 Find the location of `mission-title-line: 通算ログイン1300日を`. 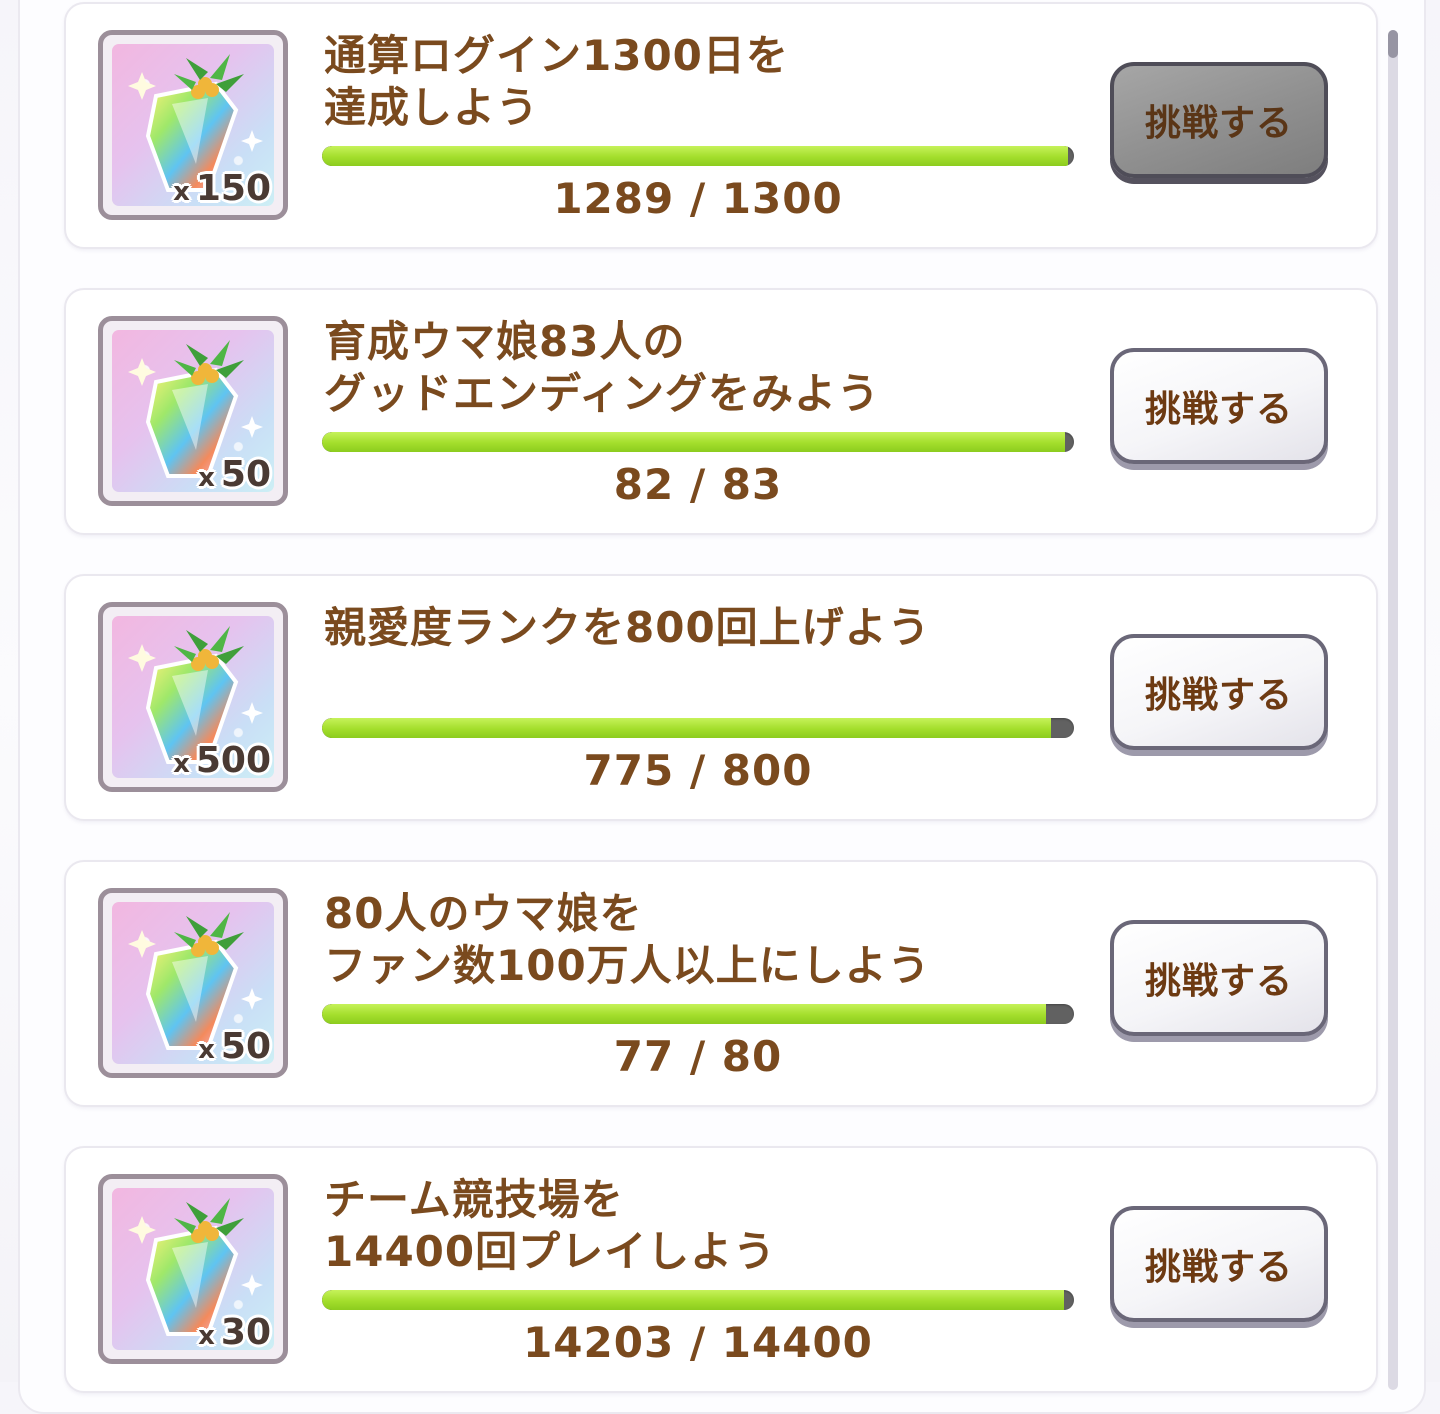

mission-title-line: 通算ログイン1300日を is located at coordinates (556, 55).